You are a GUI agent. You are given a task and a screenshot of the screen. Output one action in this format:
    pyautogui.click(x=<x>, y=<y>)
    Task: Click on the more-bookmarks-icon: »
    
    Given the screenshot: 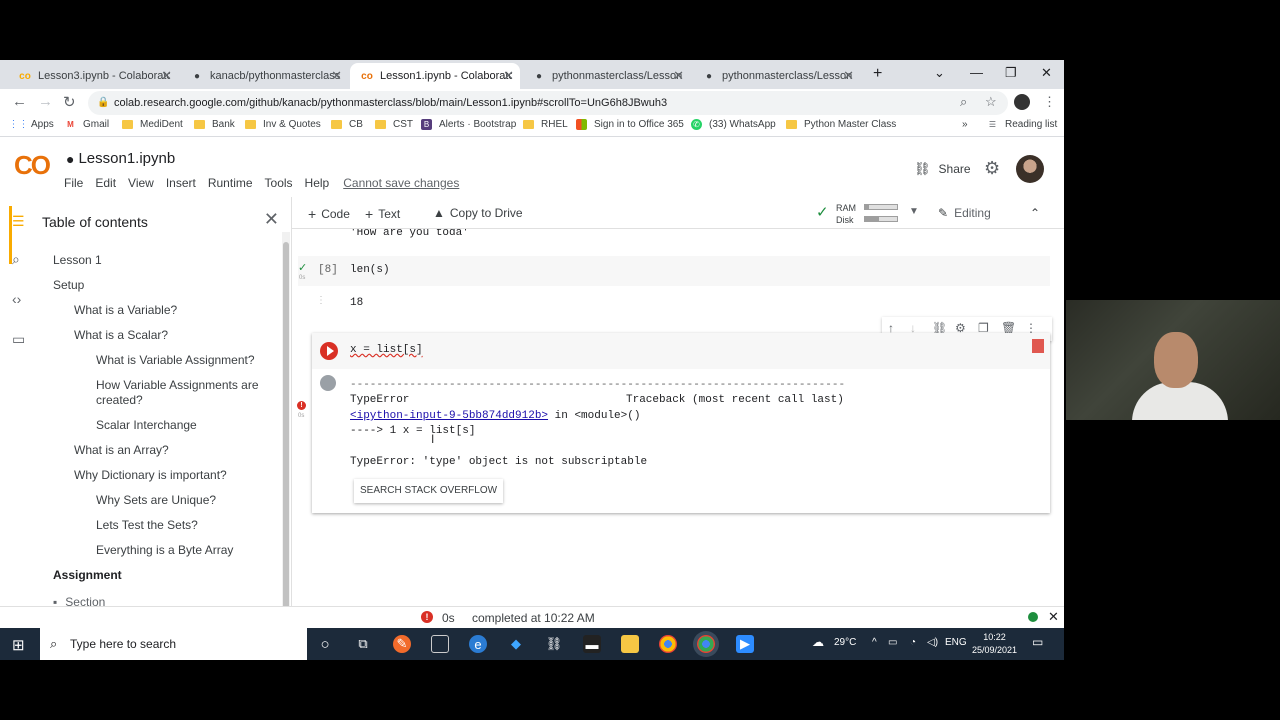 What is the action you would take?
    pyautogui.click(x=965, y=124)
    